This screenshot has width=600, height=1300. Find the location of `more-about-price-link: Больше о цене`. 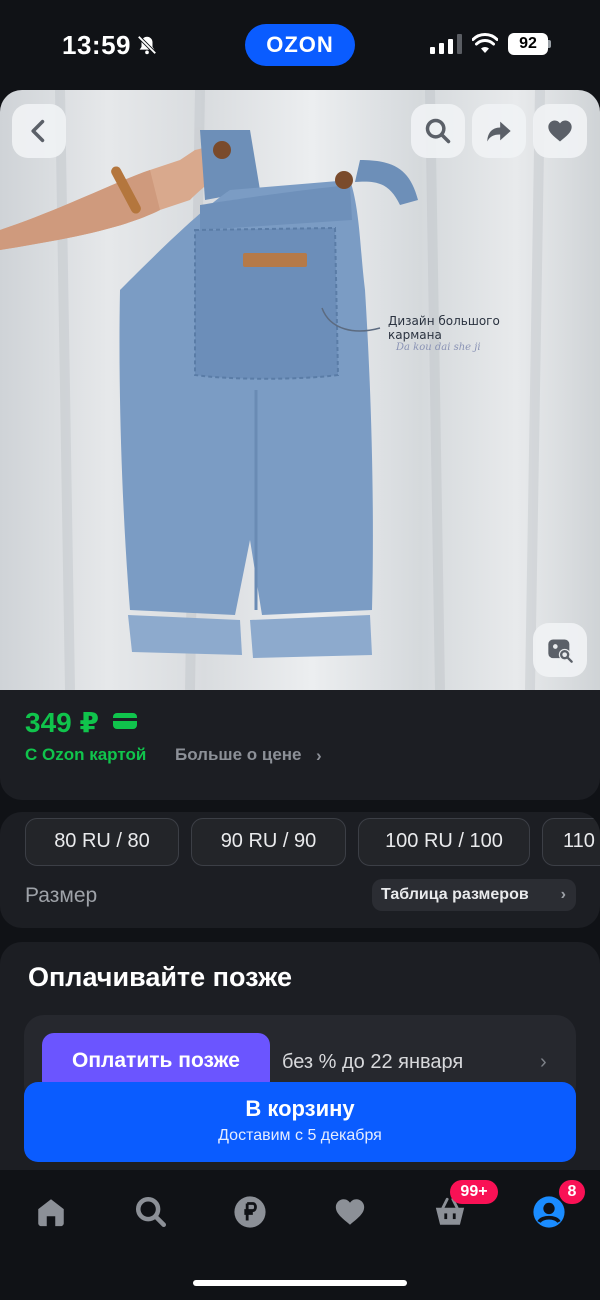

more-about-price-link: Больше о цене is located at coordinates (238, 755).